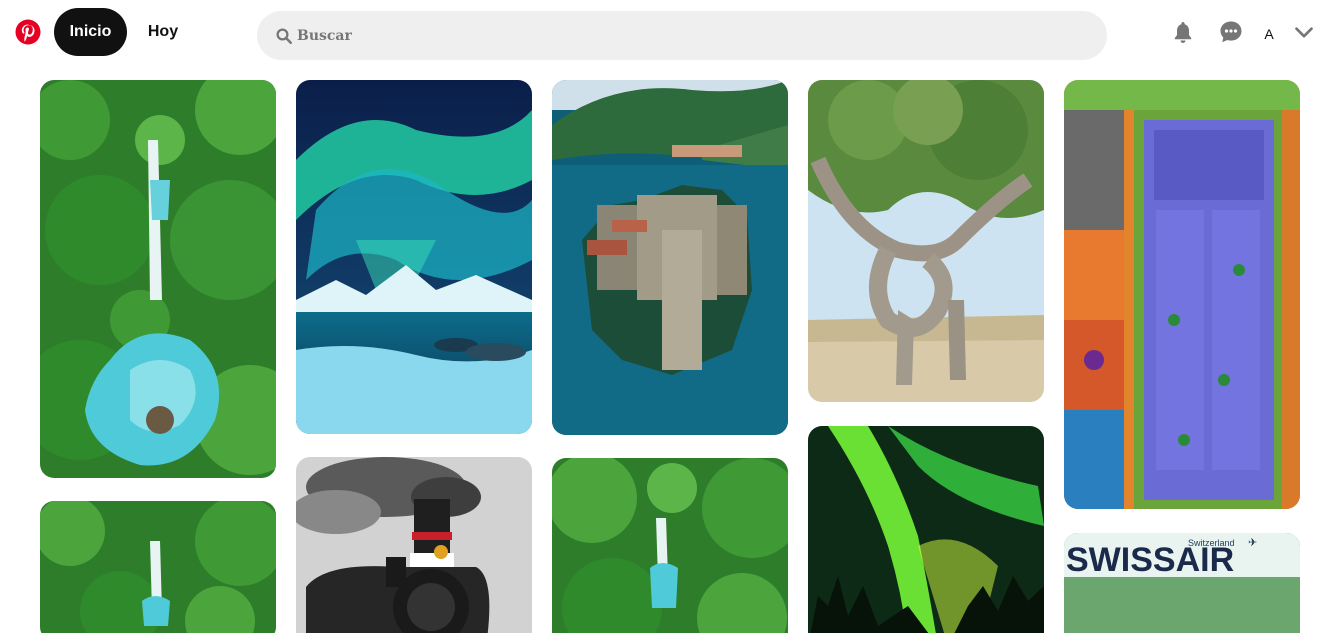 The width and height of the screenshot is (1337, 633). I want to click on pin-island-castle, so click(670, 257).